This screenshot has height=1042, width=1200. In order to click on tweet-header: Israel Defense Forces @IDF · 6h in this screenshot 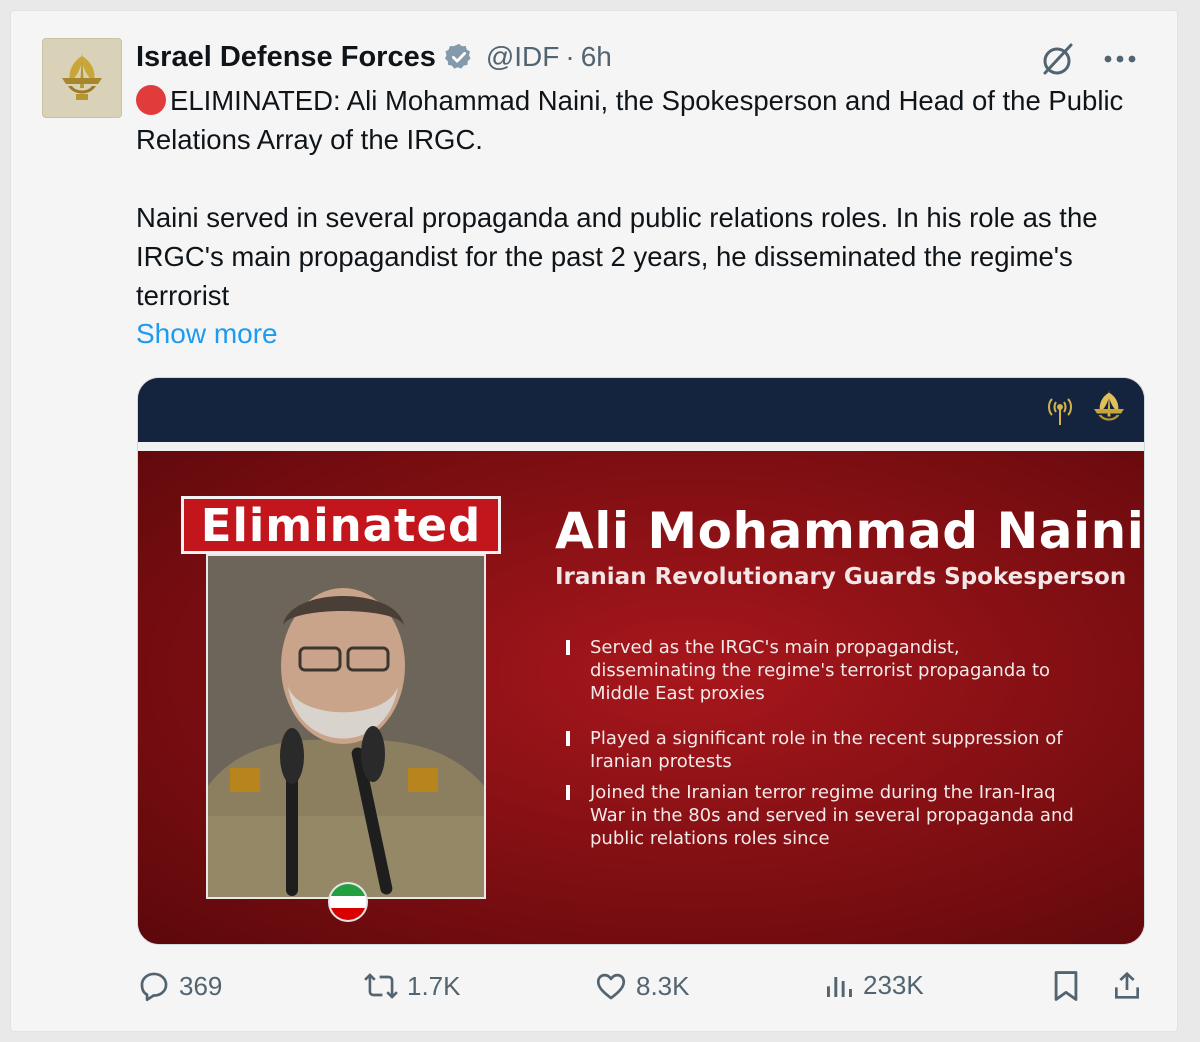, I will do `click(374, 57)`.